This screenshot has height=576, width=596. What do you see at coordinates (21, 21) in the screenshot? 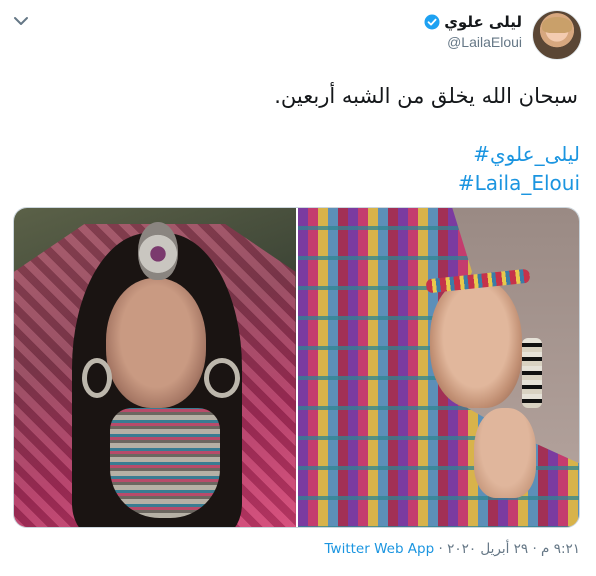
I see `chevron-down-icon` at bounding box center [21, 21].